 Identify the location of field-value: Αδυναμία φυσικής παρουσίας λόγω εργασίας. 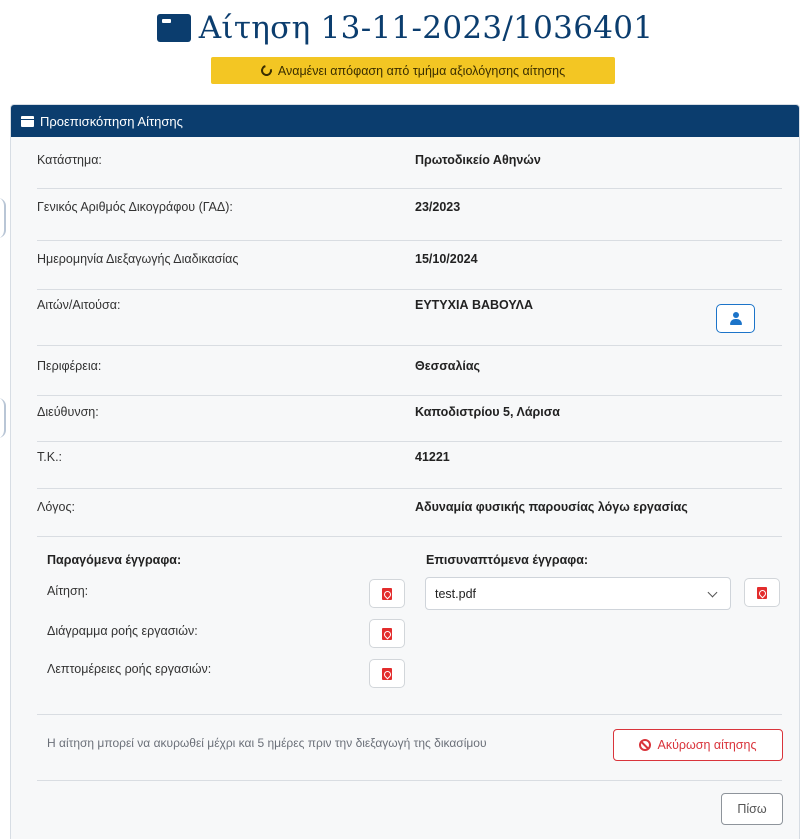
(551, 507).